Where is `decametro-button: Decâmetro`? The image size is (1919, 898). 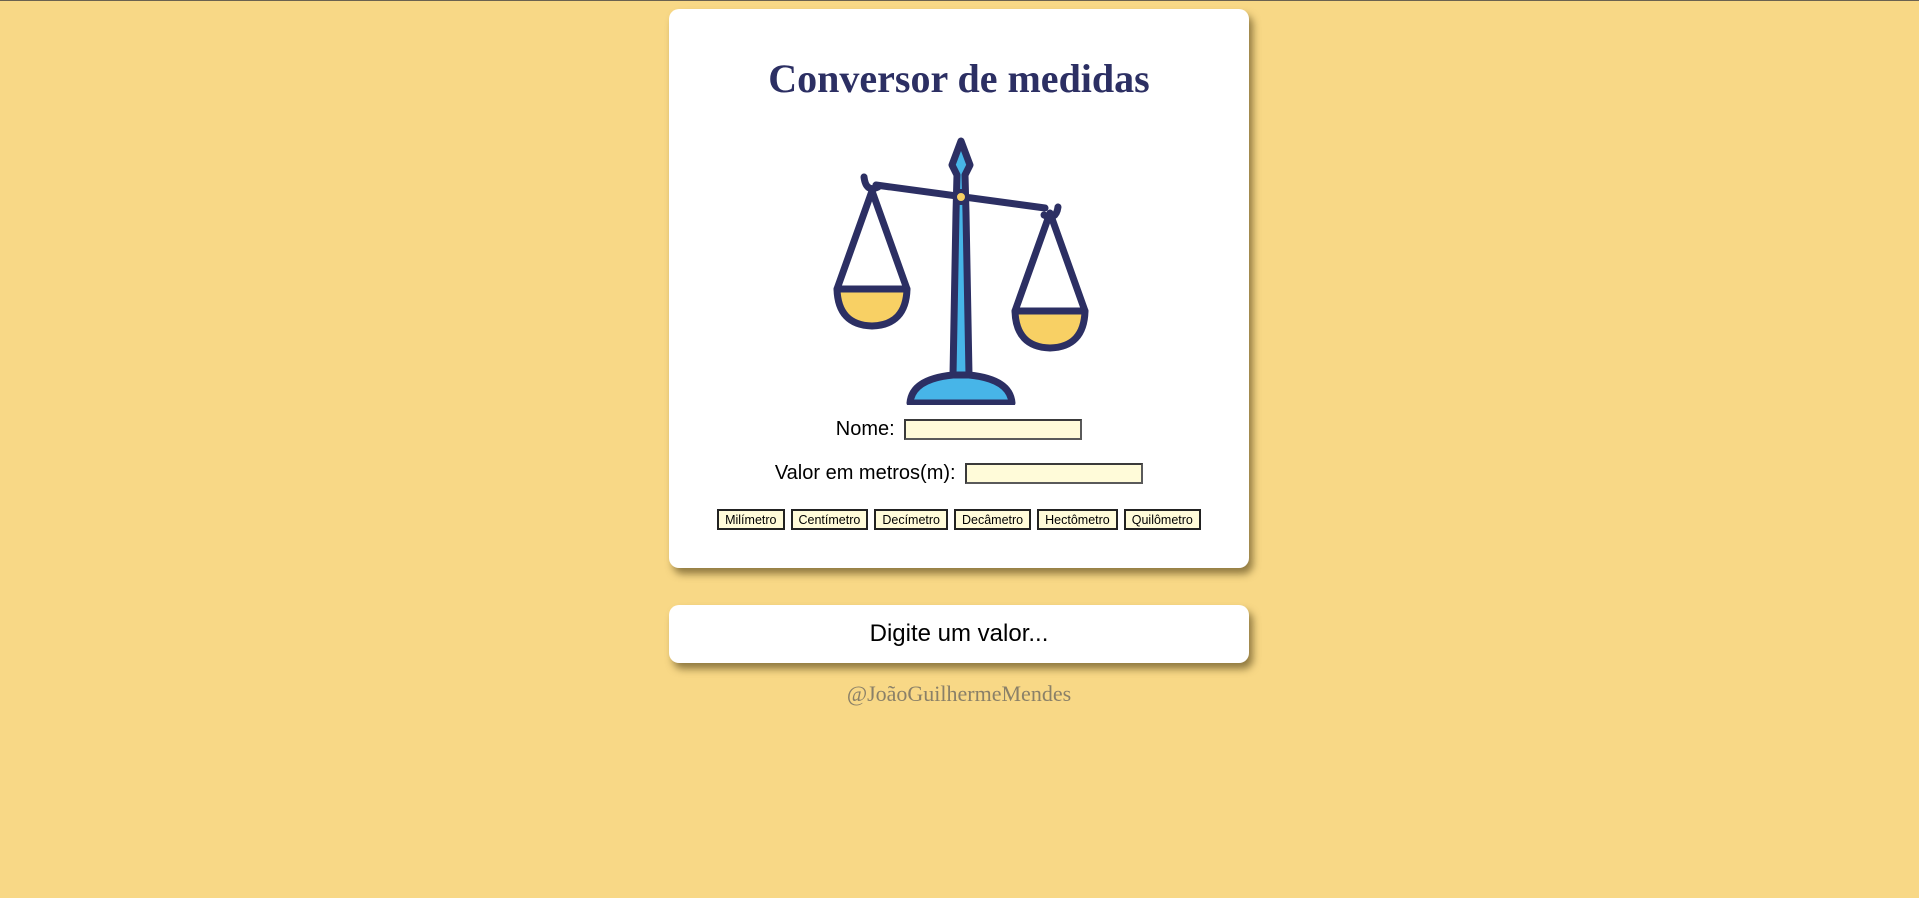 decametro-button: Decâmetro is located at coordinates (993, 519).